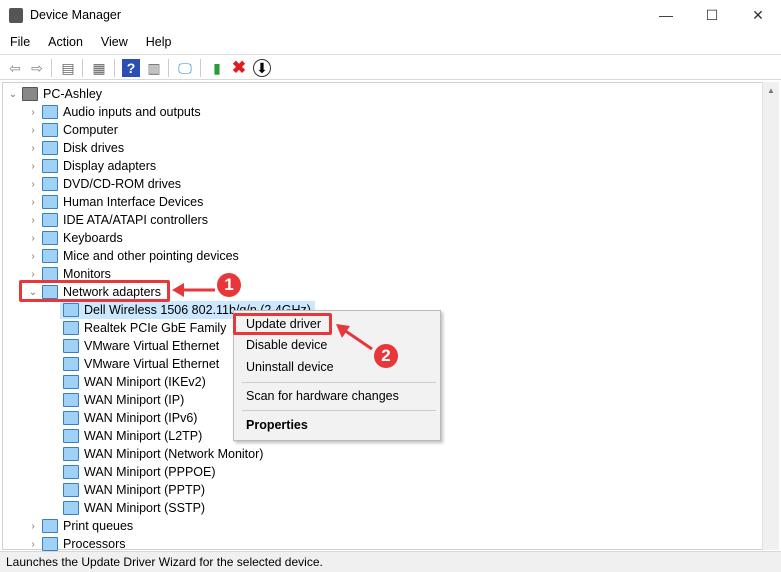 The height and width of the screenshot is (572, 781). Describe the element at coordinates (386, 356) in the screenshot. I see `step-2-badge: 2` at that location.